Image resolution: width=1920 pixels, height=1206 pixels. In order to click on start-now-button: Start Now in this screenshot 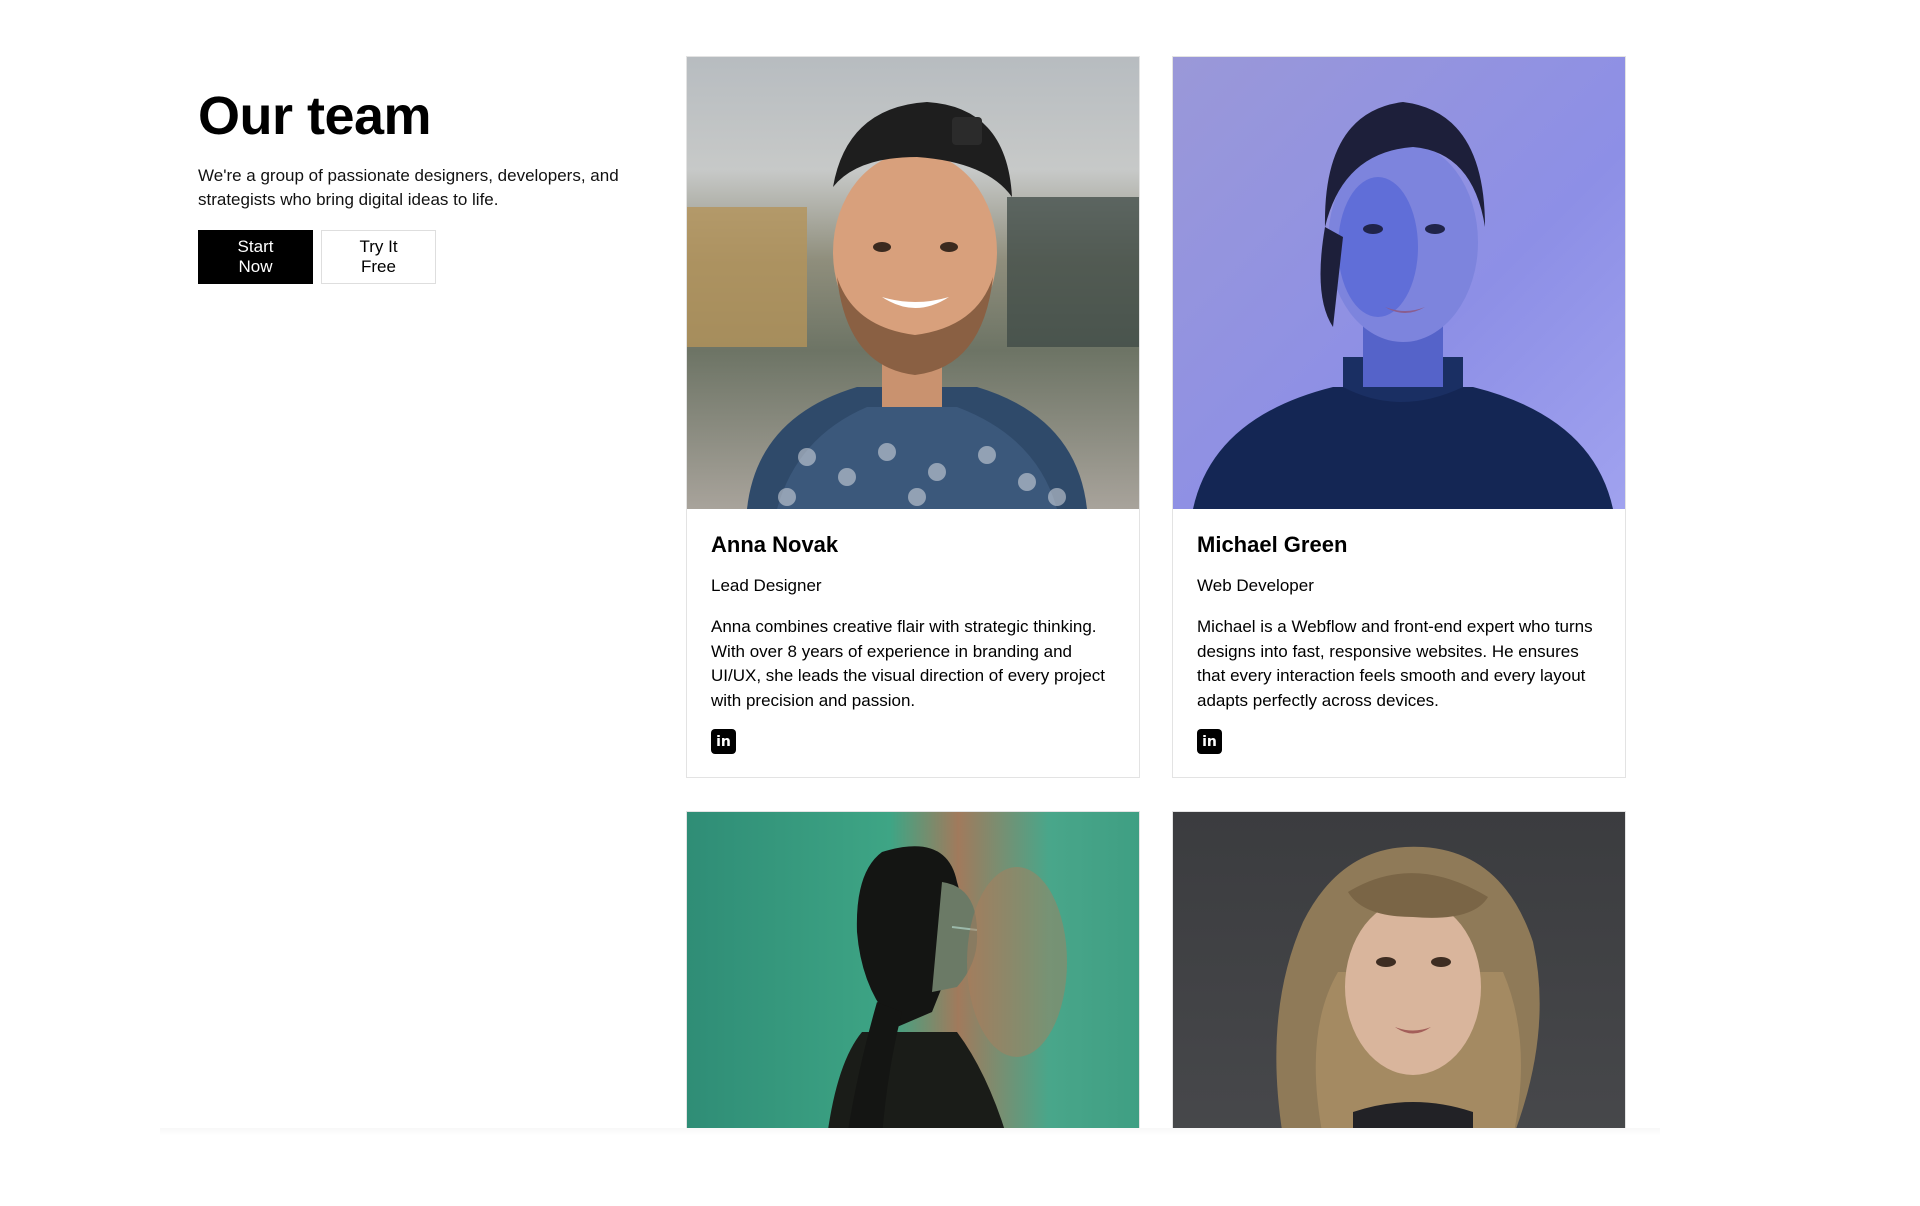, I will do `click(255, 257)`.